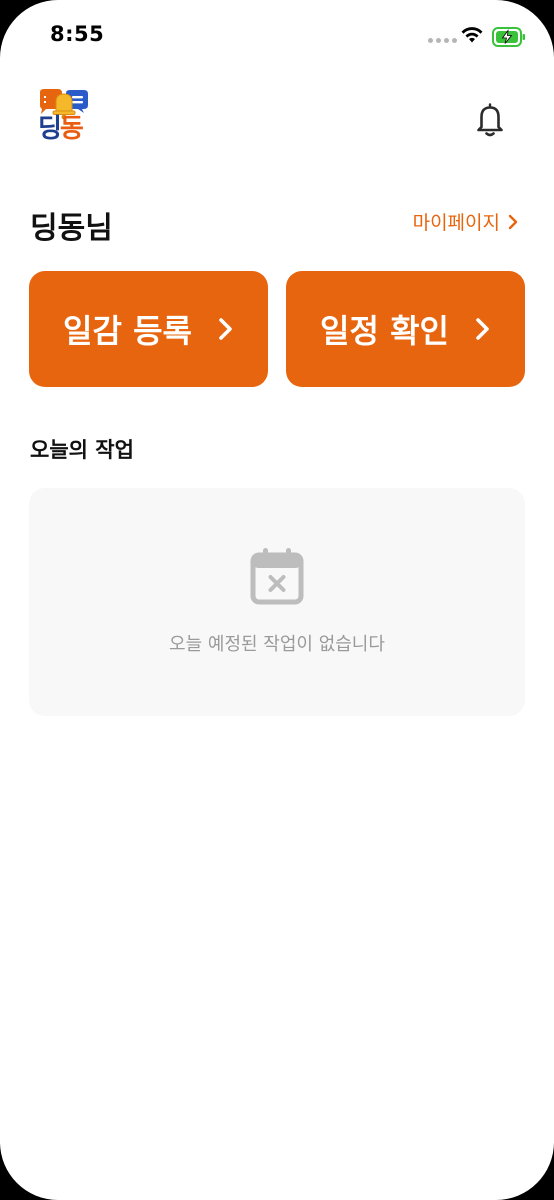  I want to click on cellular-signal-icon, so click(442, 40).